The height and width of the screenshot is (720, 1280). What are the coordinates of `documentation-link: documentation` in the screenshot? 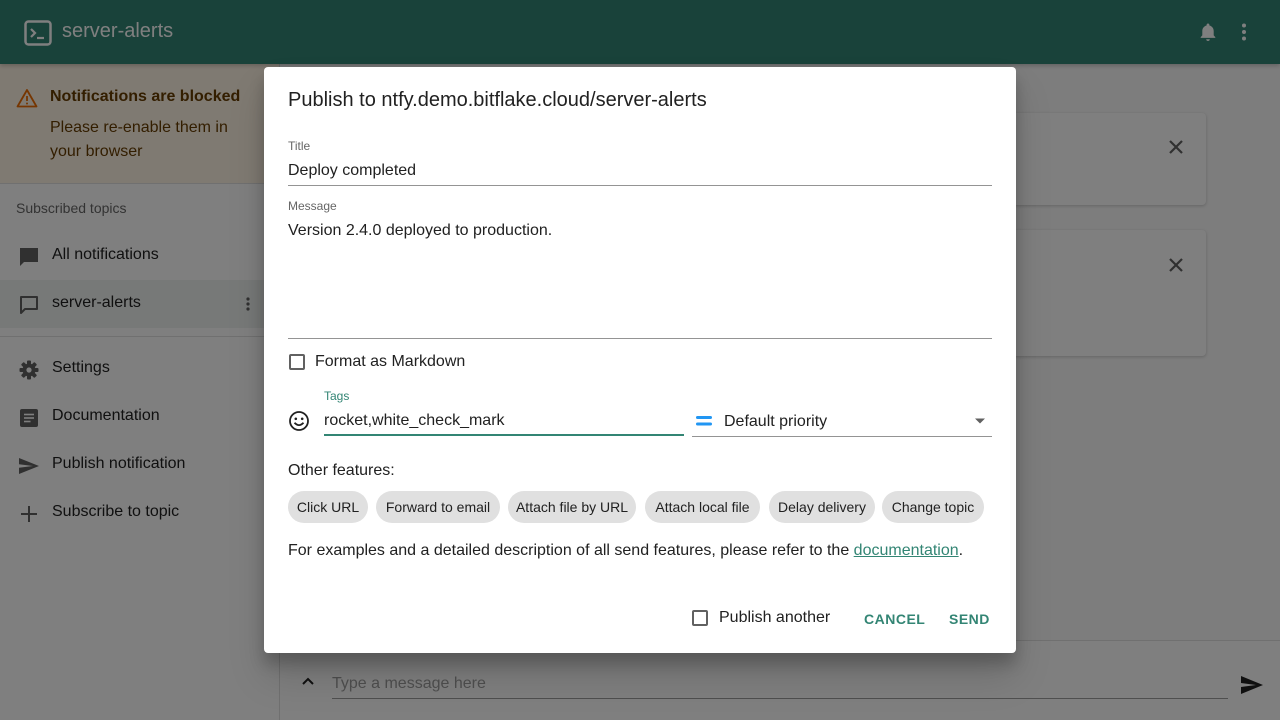 It's located at (906, 550).